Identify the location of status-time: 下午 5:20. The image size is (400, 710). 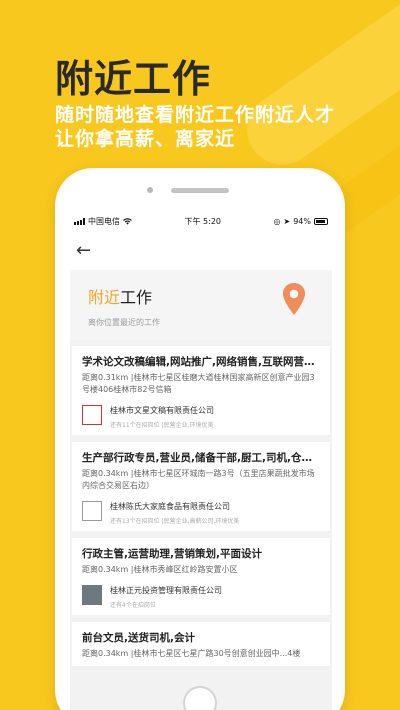
(203, 221).